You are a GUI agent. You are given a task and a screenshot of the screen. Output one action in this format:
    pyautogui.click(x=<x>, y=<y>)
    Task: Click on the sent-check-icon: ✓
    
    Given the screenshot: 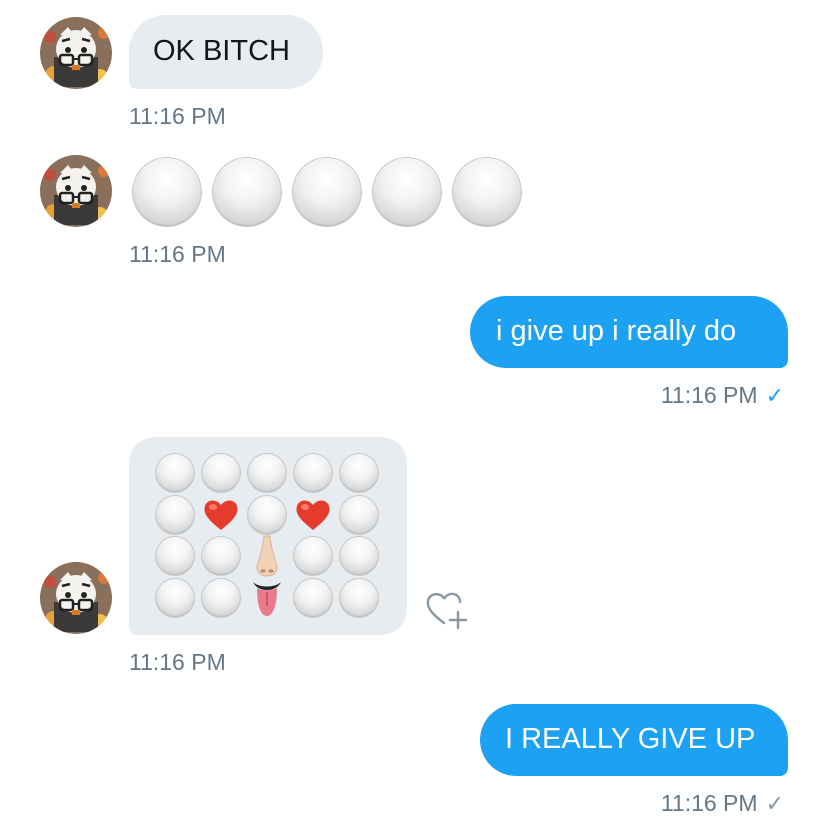 What is the action you would take?
    pyautogui.click(x=774, y=803)
    